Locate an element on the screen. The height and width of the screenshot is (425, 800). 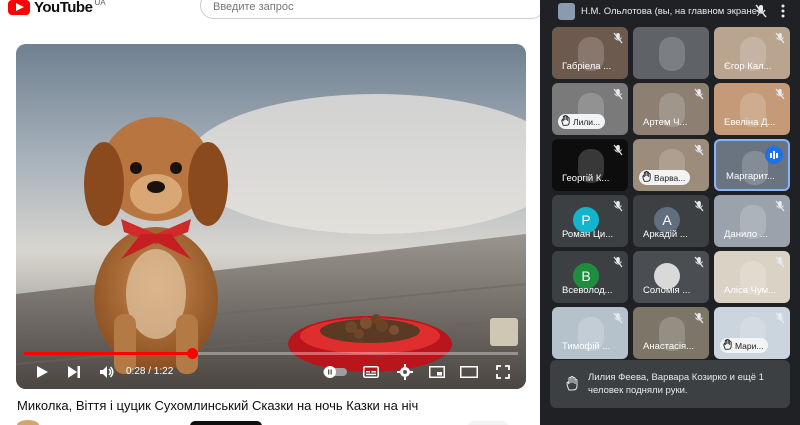
next-button is located at coordinates (74, 372).